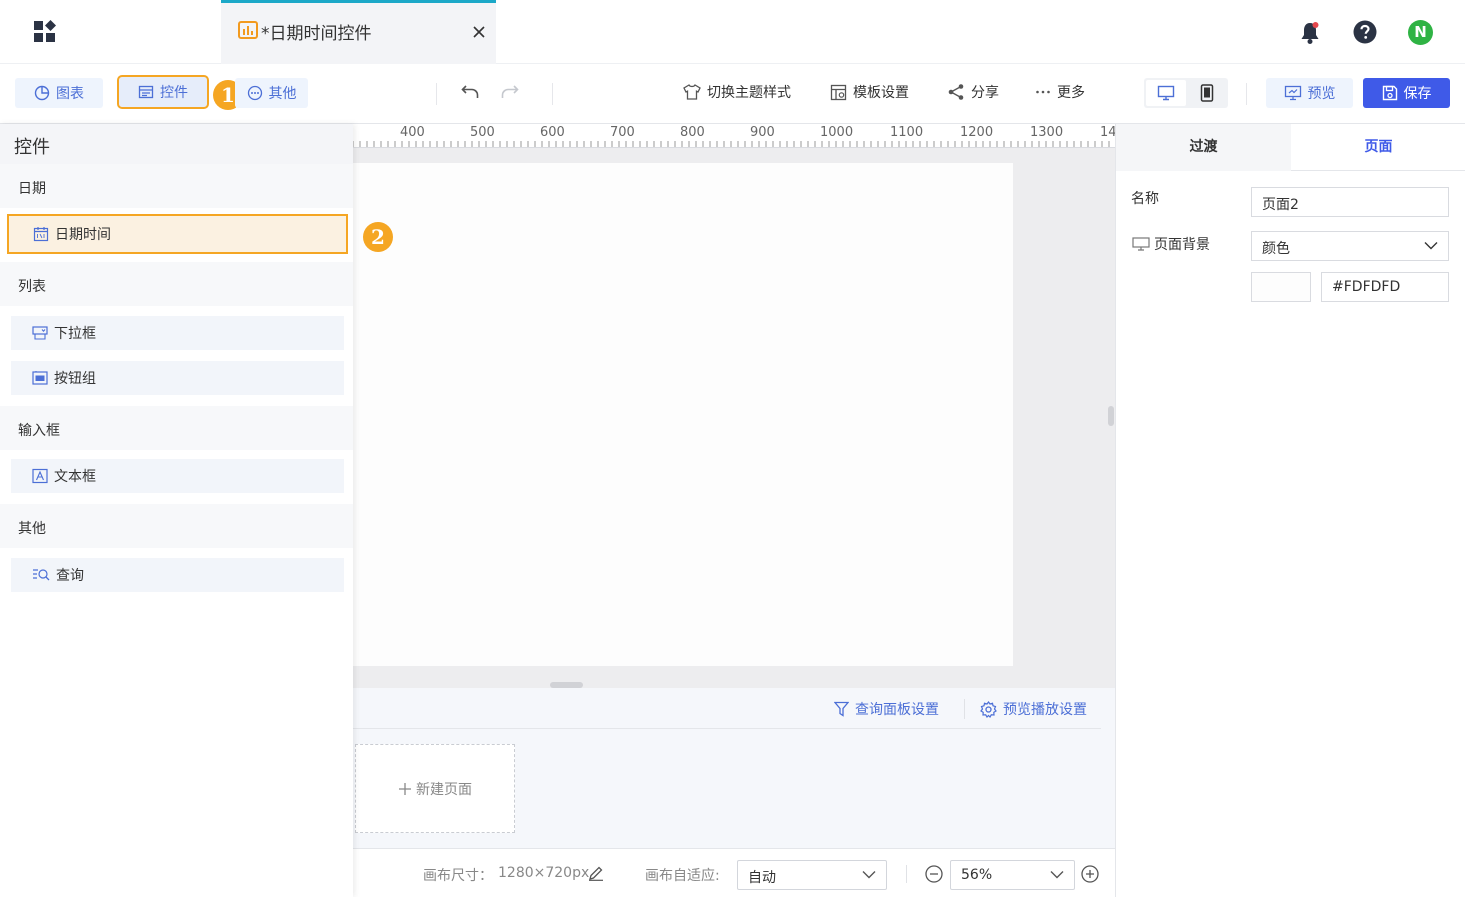 This screenshot has height=897, width=1465. What do you see at coordinates (1293, 93) in the screenshot?
I see `preview-icon` at bounding box center [1293, 93].